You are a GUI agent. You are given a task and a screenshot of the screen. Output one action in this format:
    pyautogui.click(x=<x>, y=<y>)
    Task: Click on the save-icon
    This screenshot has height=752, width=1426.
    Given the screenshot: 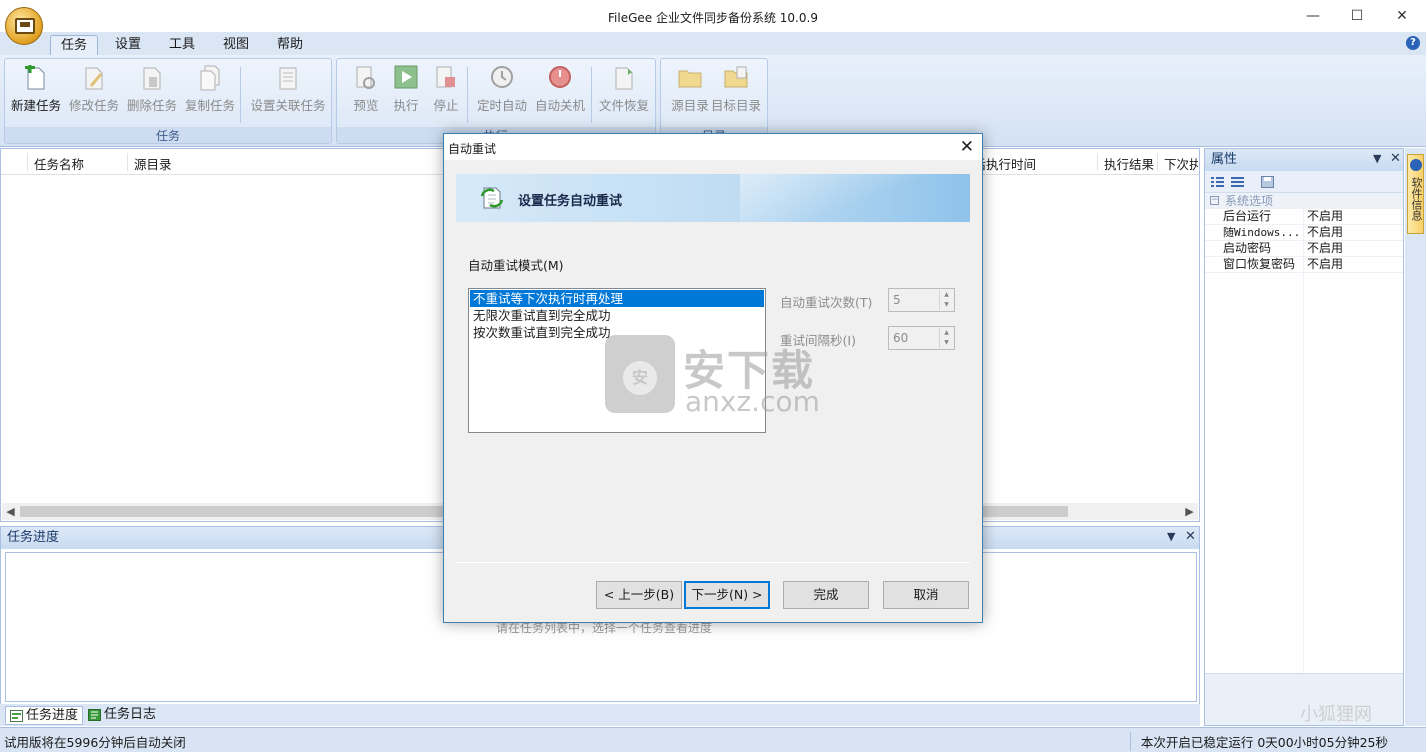 What is the action you would take?
    pyautogui.click(x=1267, y=182)
    